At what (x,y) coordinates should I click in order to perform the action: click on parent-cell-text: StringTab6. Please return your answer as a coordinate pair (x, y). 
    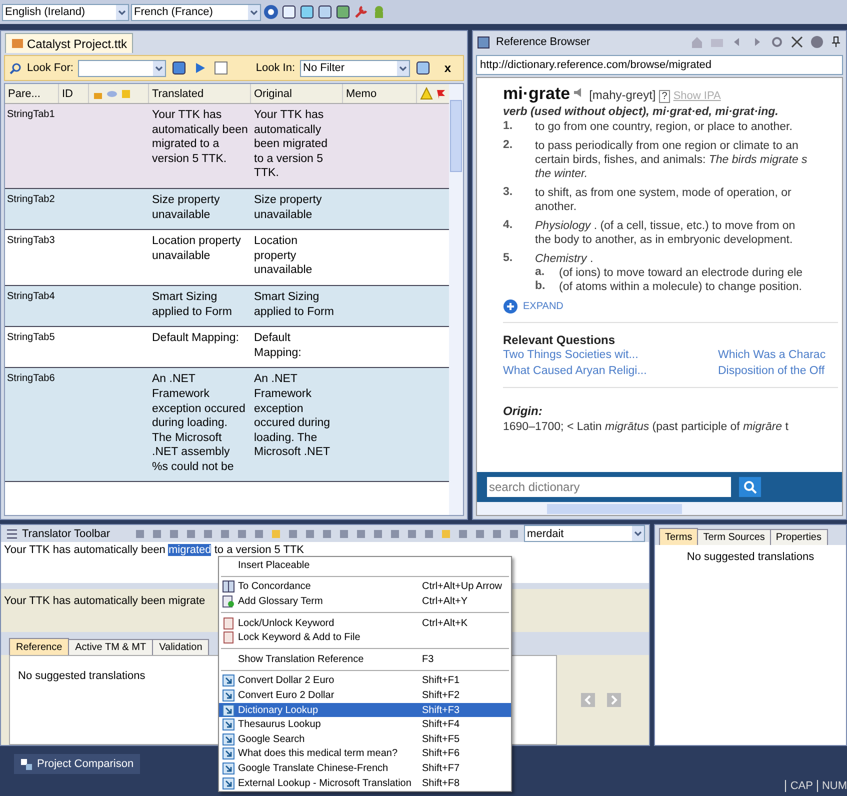
    Looking at the image, I should click on (31, 379).